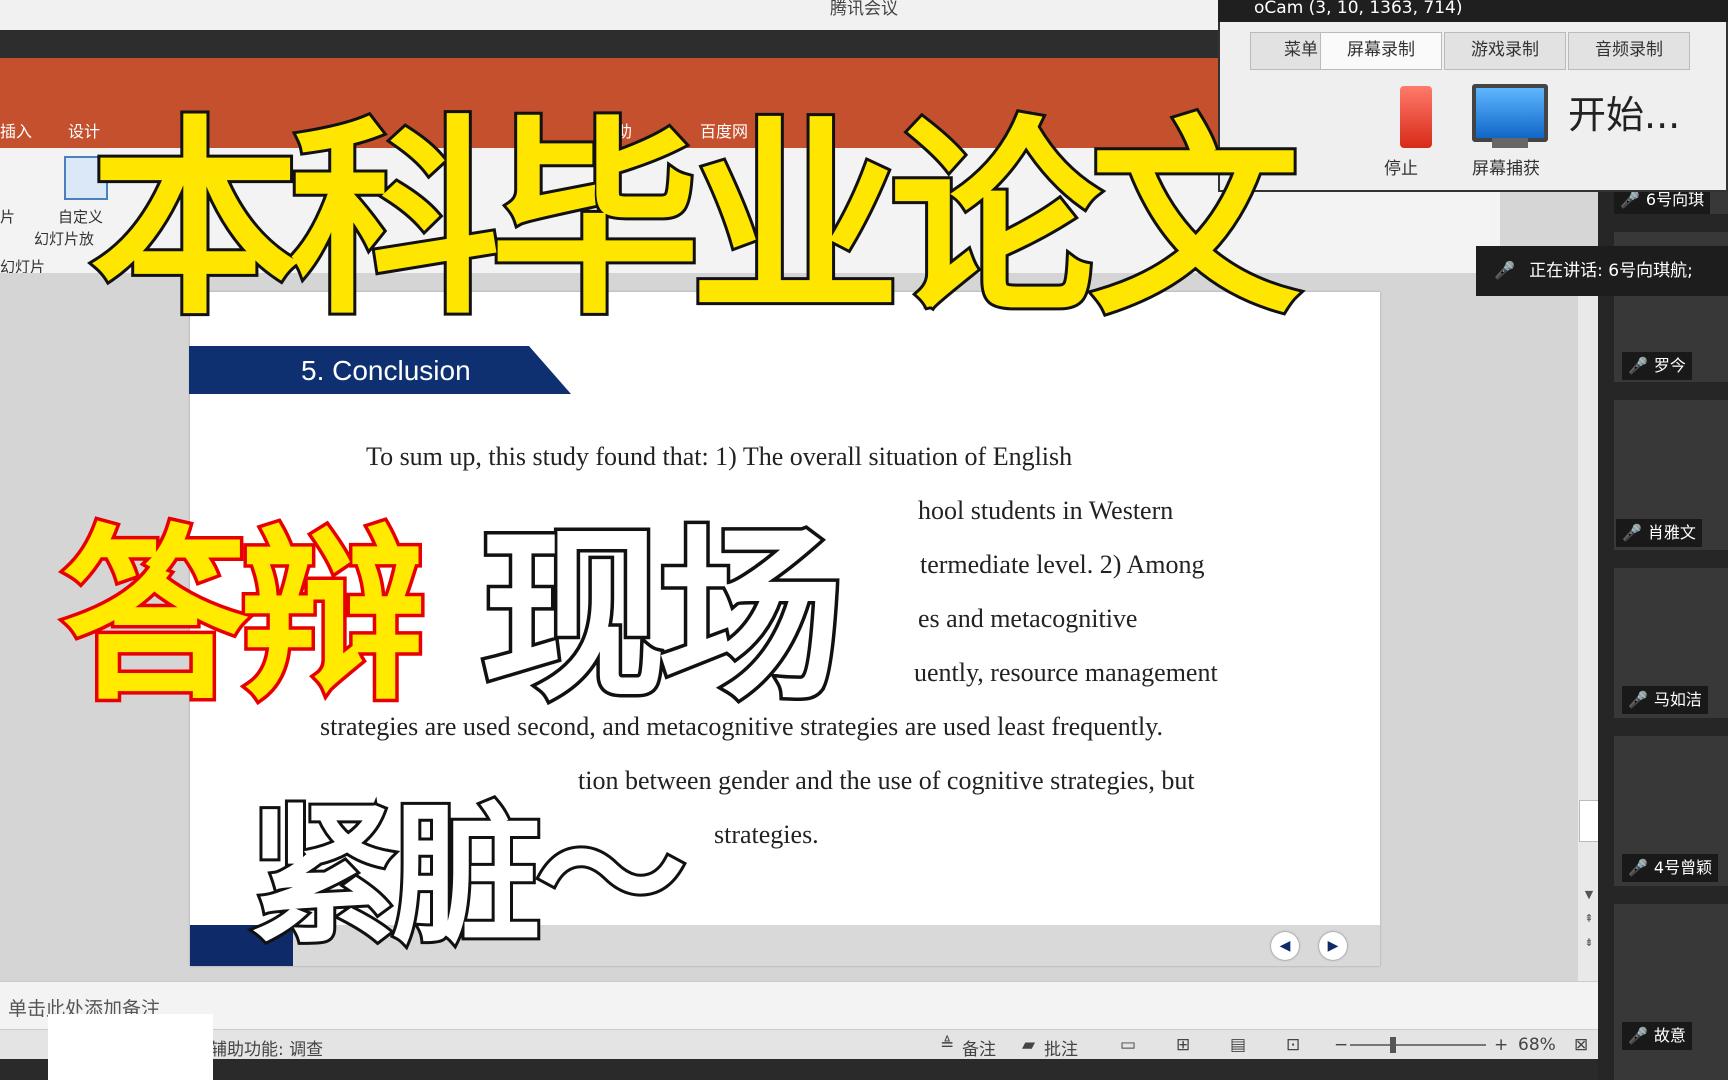 This screenshot has height=1080, width=1728. Describe the element at coordinates (1657, 1036) in the screenshot. I see `participant-label: 🎤 故意` at that location.